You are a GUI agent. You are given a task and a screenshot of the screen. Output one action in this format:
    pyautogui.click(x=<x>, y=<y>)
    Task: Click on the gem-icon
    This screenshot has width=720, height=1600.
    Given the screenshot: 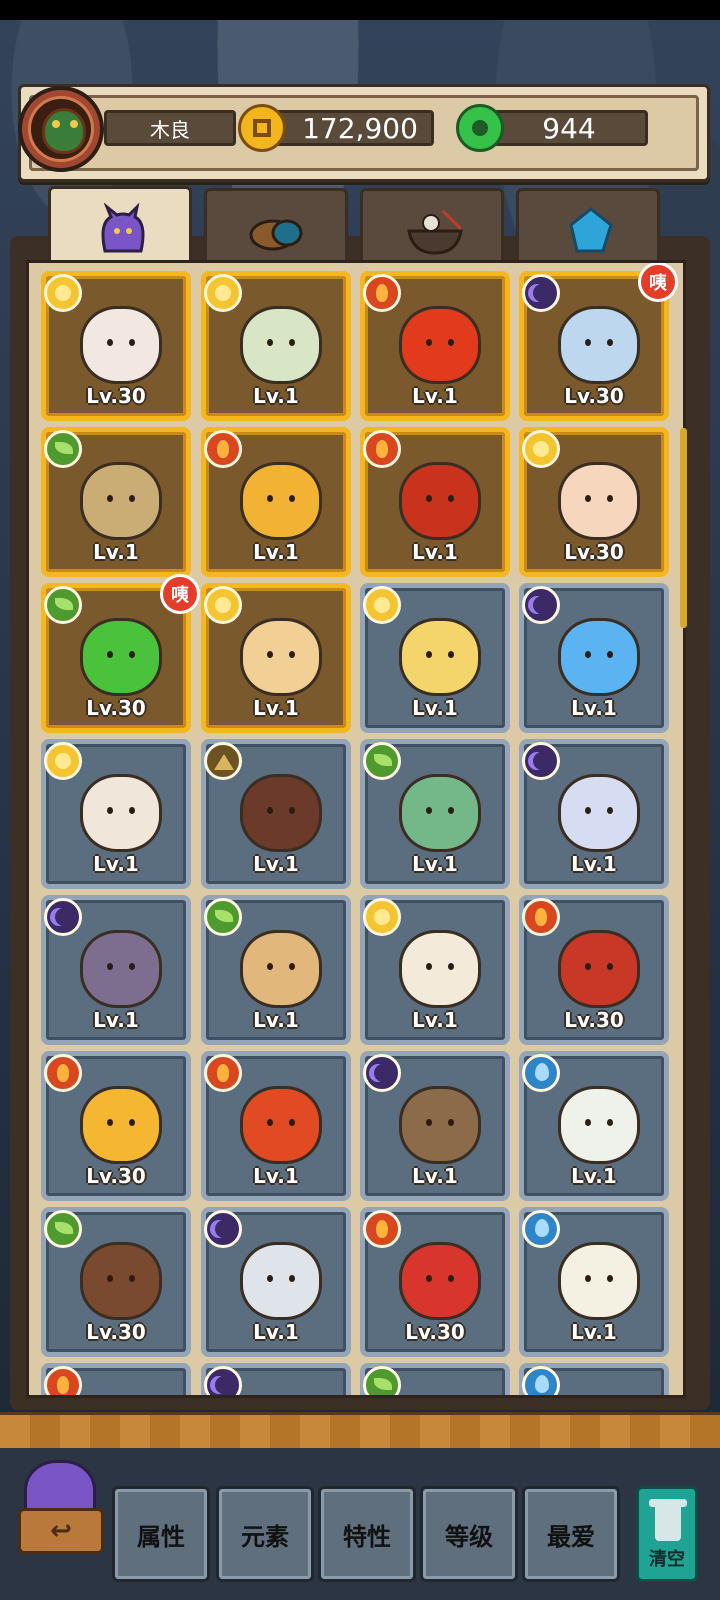 What is the action you would take?
    pyautogui.click(x=480, y=128)
    